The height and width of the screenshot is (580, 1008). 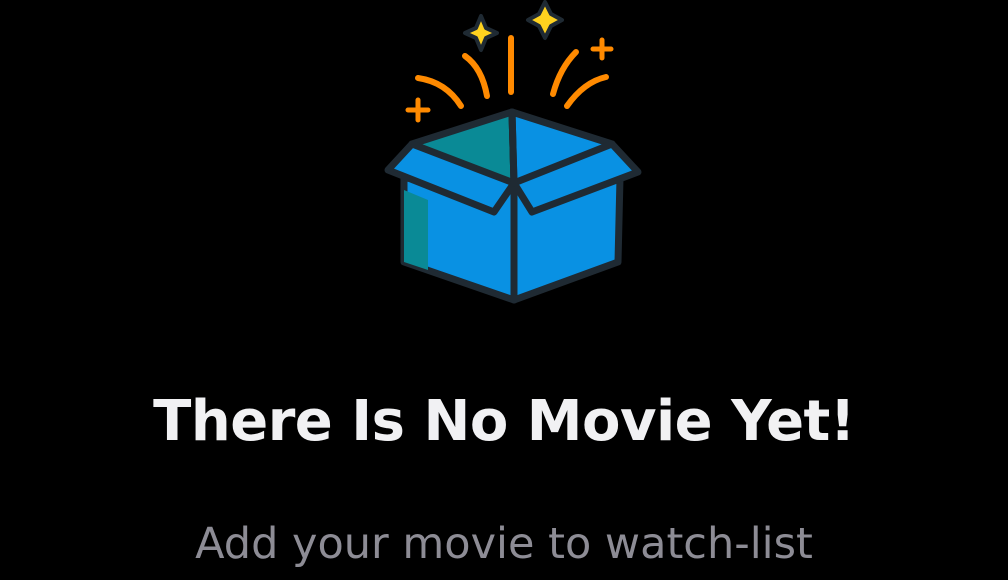 What do you see at coordinates (512, 72) in the screenshot?
I see `burst-lines` at bounding box center [512, 72].